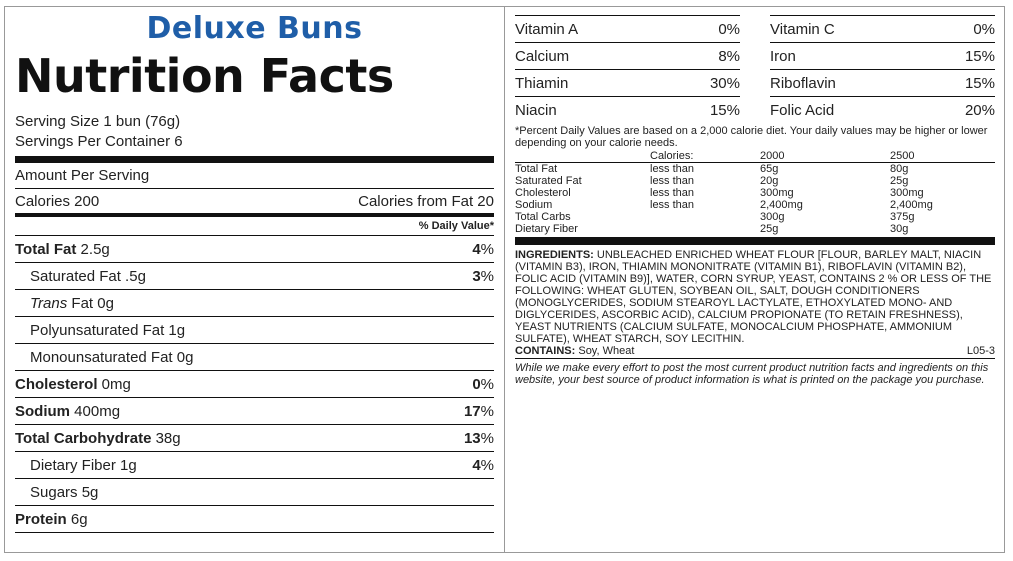 The image size is (1013, 561). What do you see at coordinates (755, 205) in the screenshot?
I see `calorie-table-row: Sodium less than 2,400mg 2,400mg` at bounding box center [755, 205].